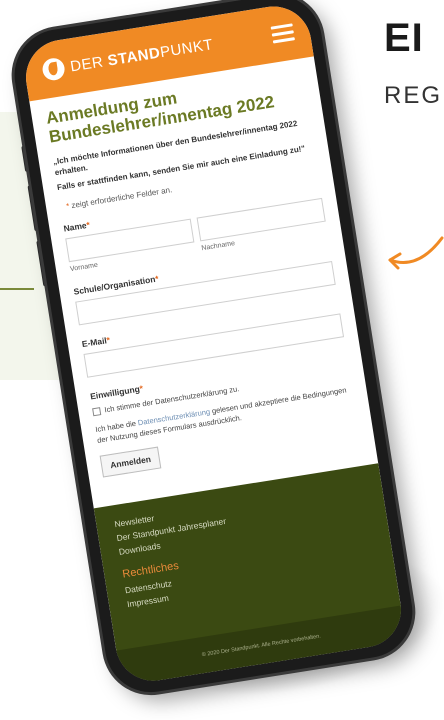 This screenshot has height=720, width=444. I want to click on submit-button: Anmelden, so click(130, 462).